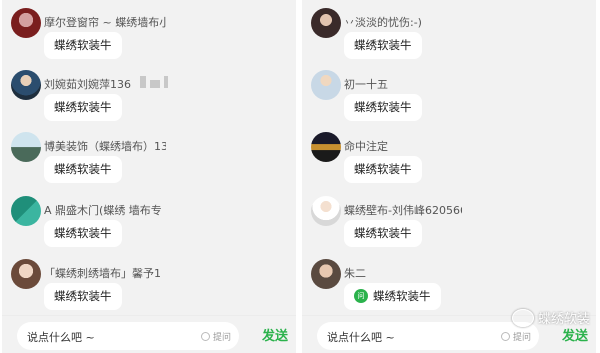 The image size is (600, 353). I want to click on comment-item: 「蝶绣刺绣墙布」馨予1 蝶绣软装牛, so click(149, 289).